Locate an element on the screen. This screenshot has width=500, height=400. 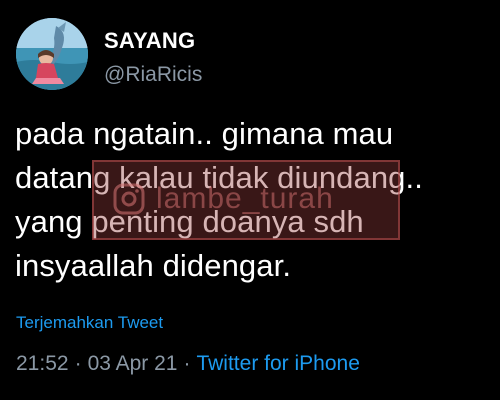
tweet-time: 21:52 is located at coordinates (42, 363).